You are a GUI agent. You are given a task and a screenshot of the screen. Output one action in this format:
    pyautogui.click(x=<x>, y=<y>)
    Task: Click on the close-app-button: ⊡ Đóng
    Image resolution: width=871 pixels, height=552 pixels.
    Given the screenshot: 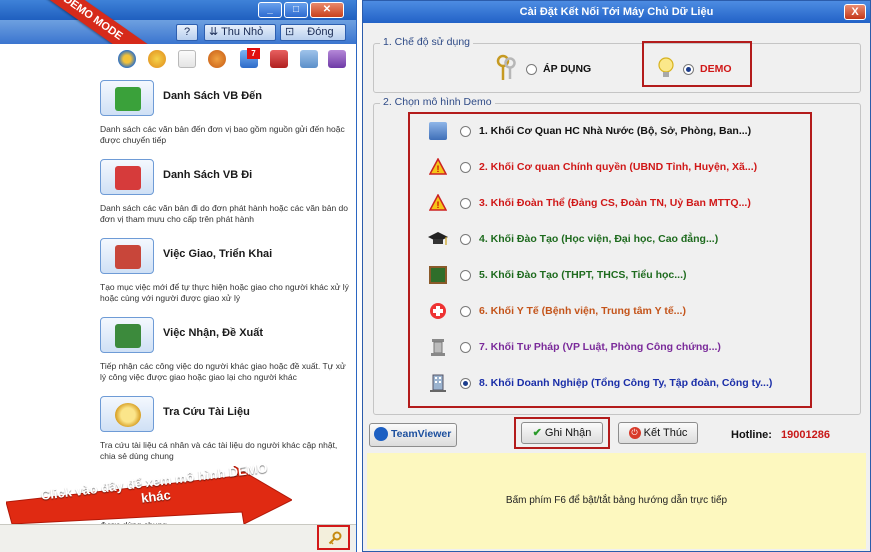 What is the action you would take?
    pyautogui.click(x=313, y=32)
    